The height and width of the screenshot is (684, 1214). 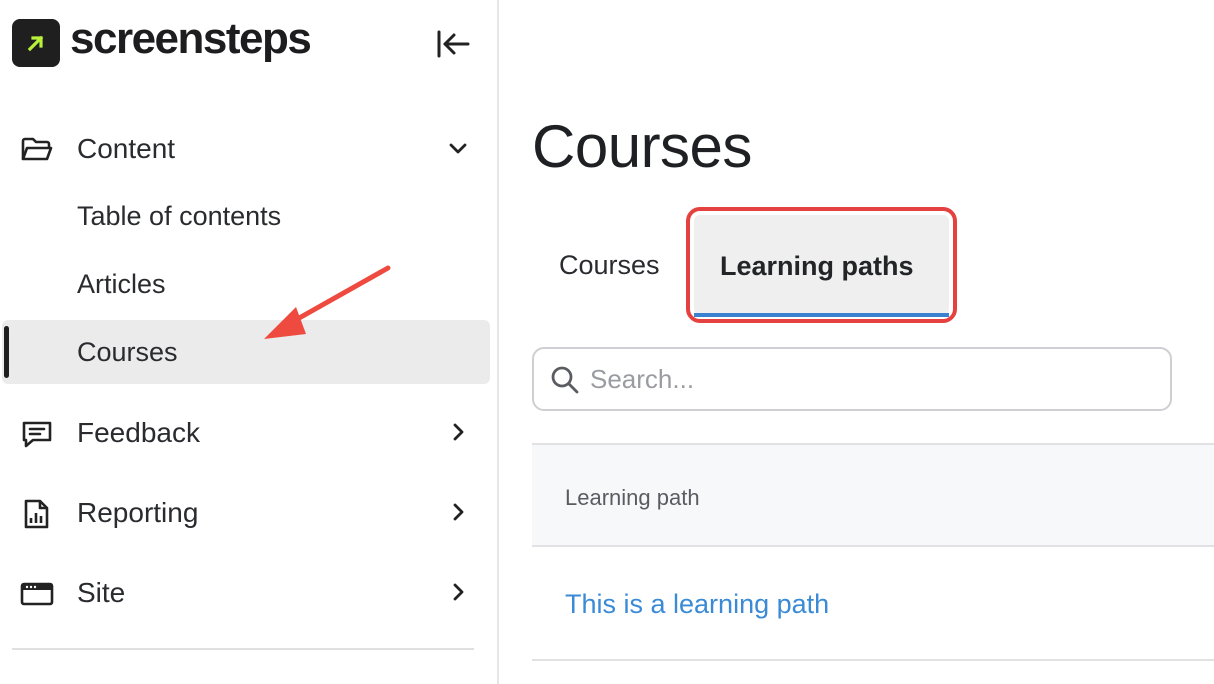 I want to click on tab-label: Courses, so click(x=609, y=265).